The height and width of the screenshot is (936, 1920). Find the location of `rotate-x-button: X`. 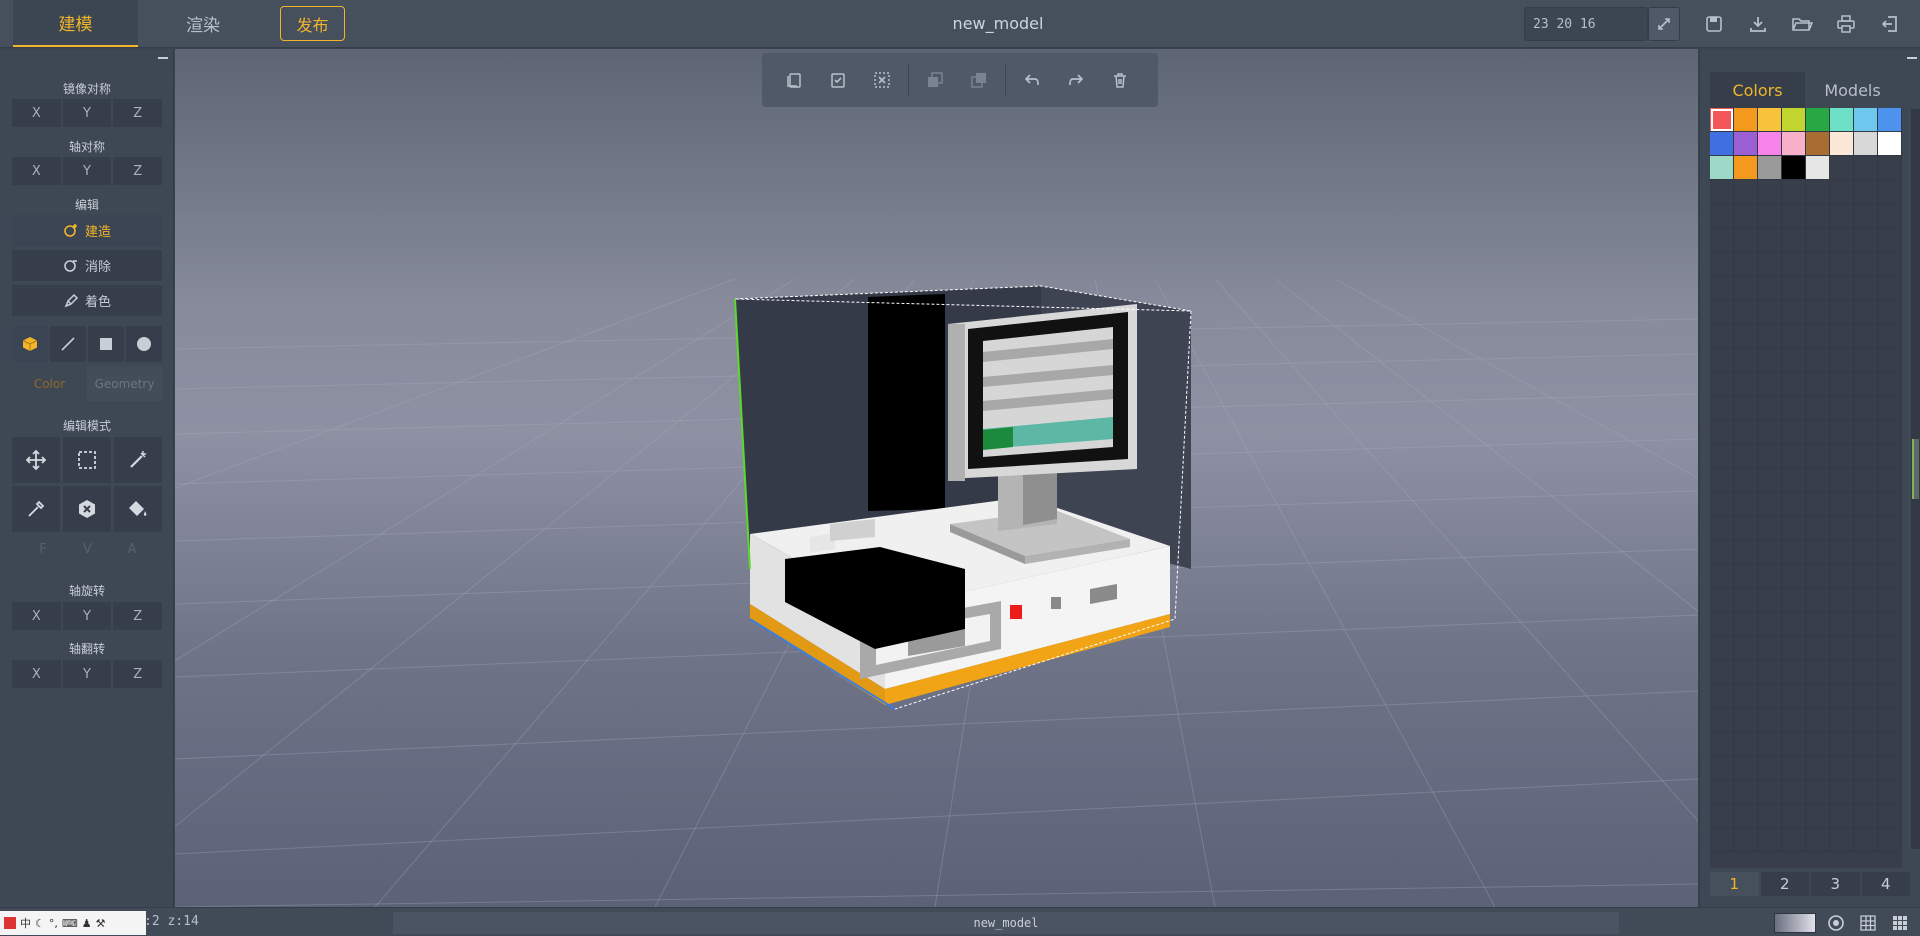

rotate-x-button: X is located at coordinates (36, 616).